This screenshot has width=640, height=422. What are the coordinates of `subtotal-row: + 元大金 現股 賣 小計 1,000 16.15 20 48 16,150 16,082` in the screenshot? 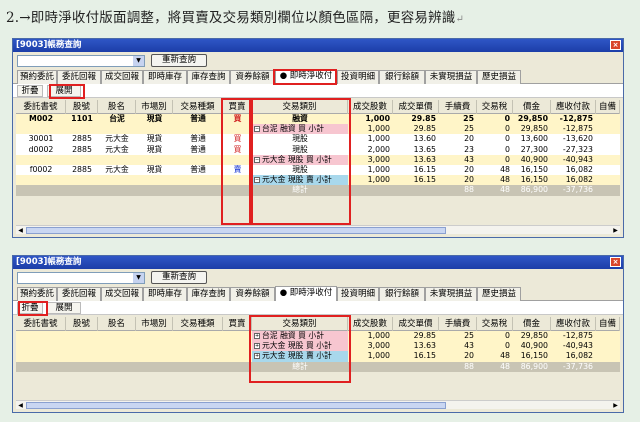 It's located at (318, 356).